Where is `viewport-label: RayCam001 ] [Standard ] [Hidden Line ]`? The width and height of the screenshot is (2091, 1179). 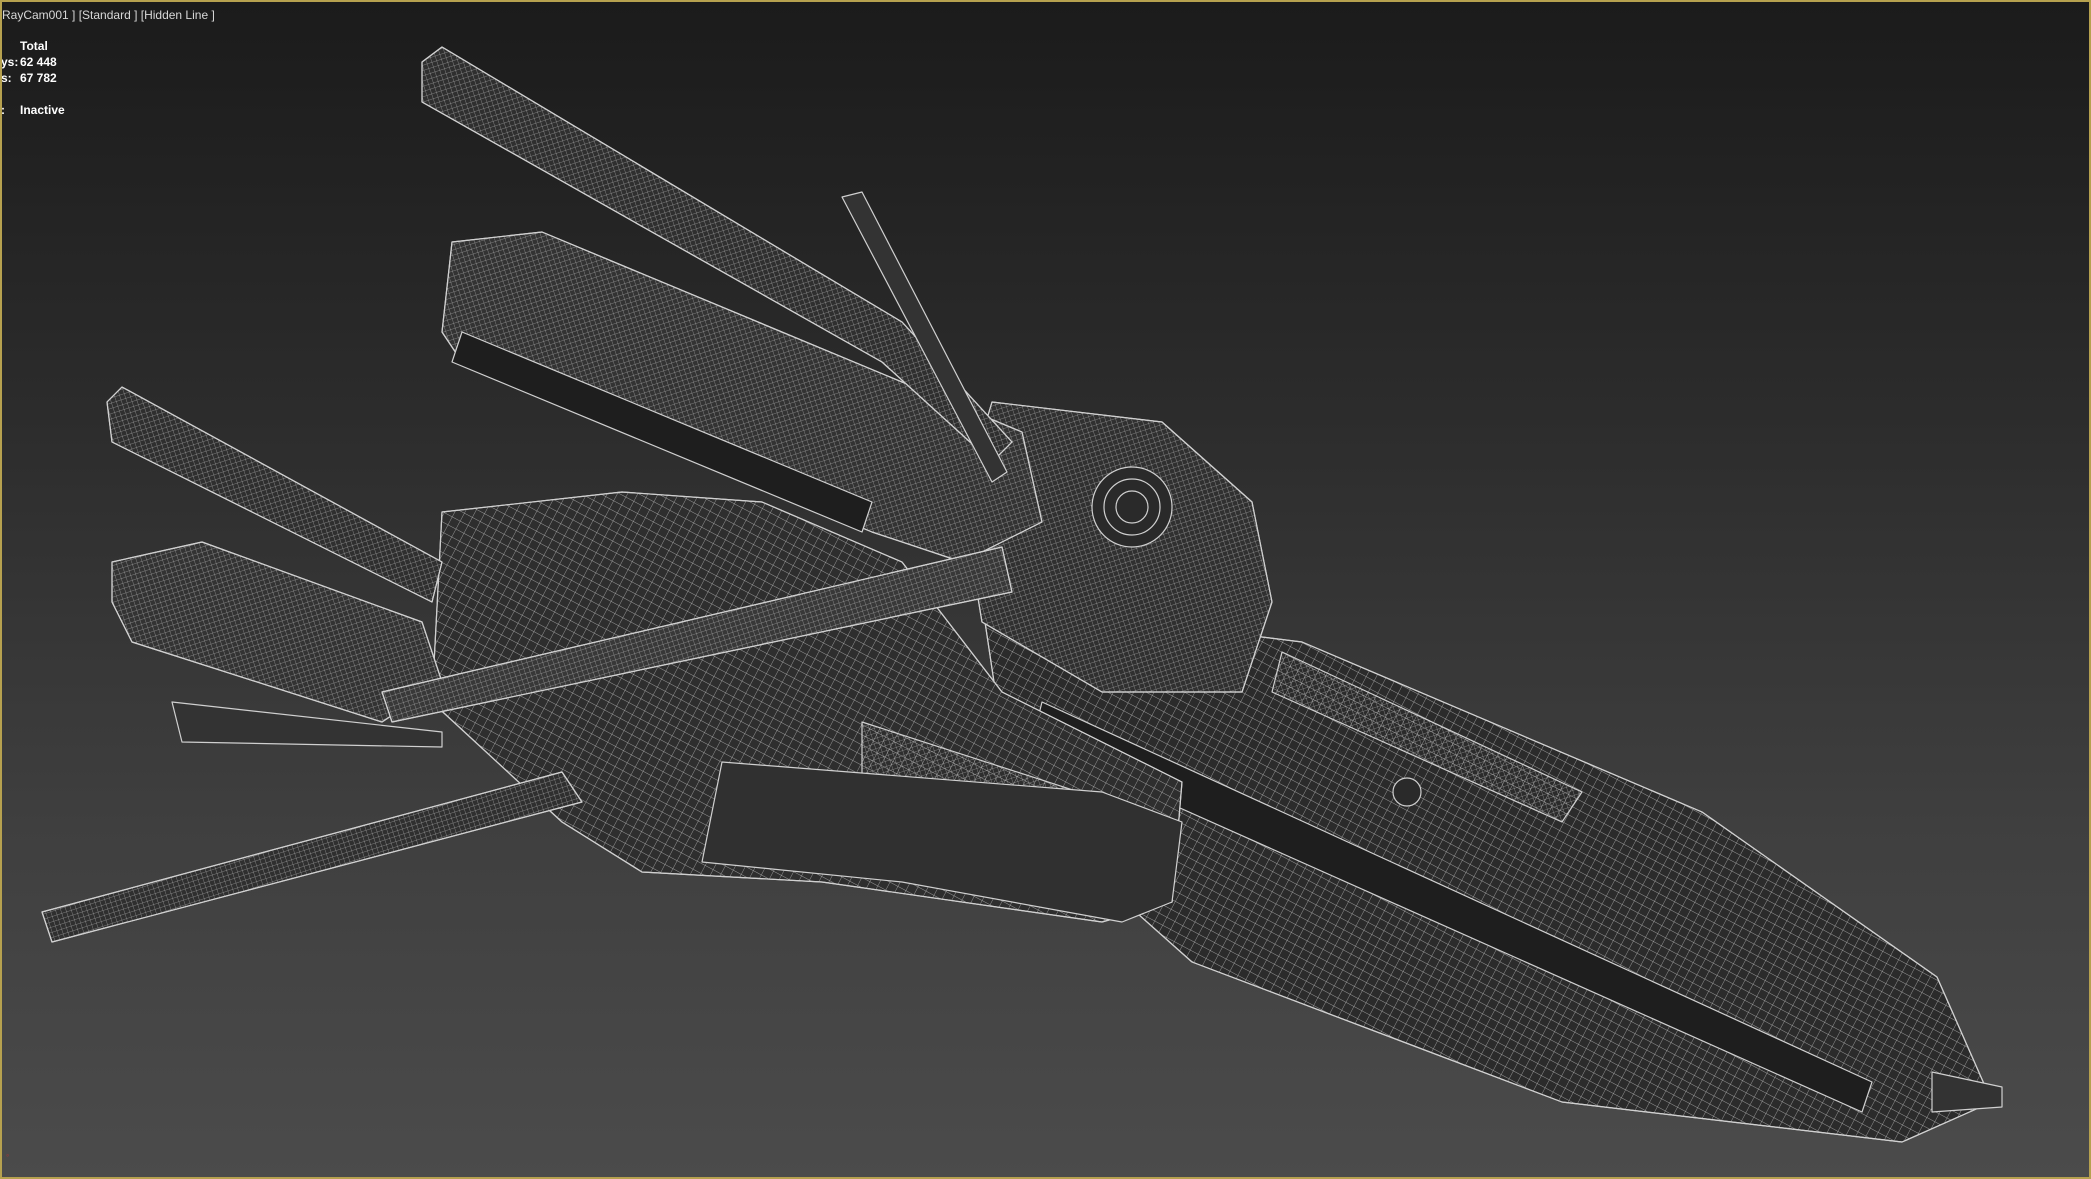 viewport-label: RayCam001 ] [Standard ] [Hidden Line ] is located at coordinates (108, 15).